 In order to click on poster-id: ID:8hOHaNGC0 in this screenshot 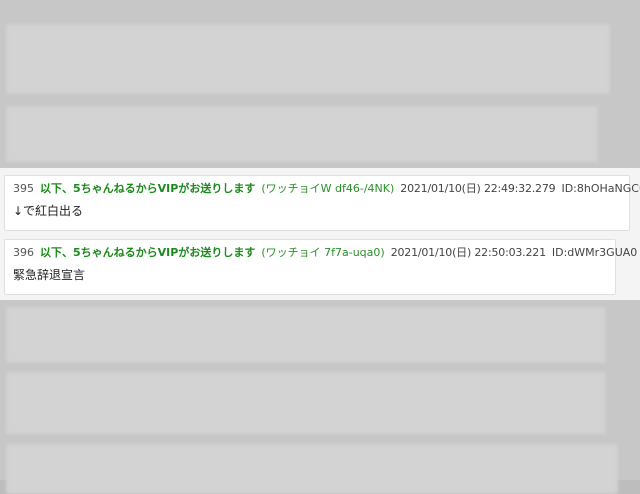, I will do `click(600, 188)`.